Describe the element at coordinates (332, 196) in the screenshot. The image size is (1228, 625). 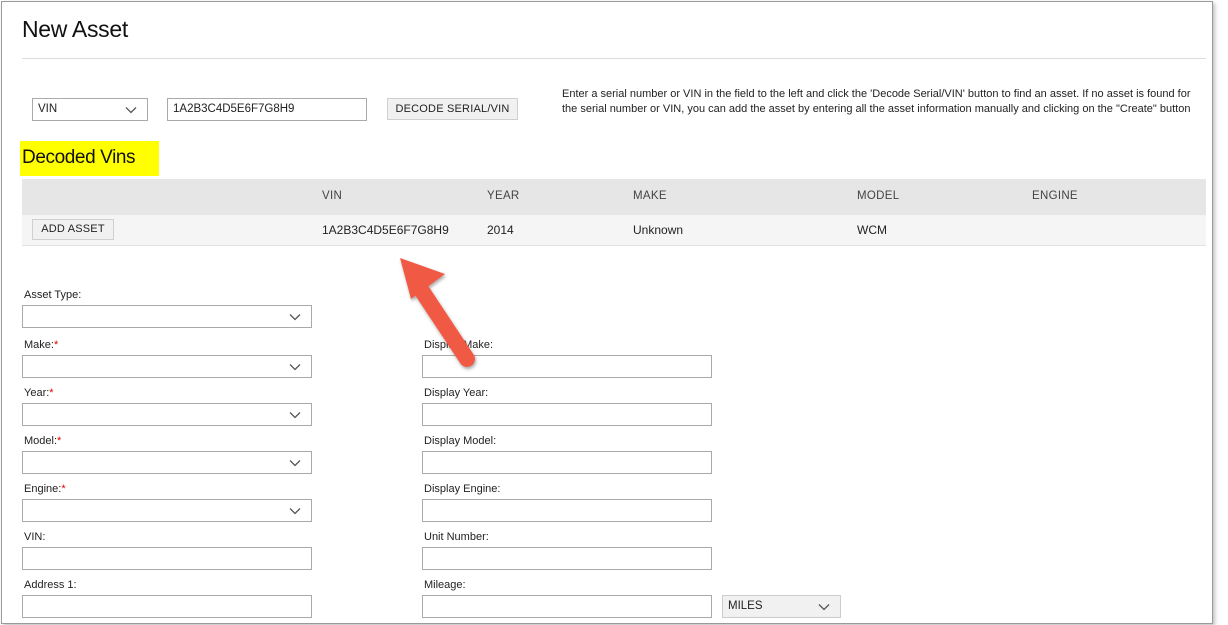
I see `column-header-vin: VIN` at that location.